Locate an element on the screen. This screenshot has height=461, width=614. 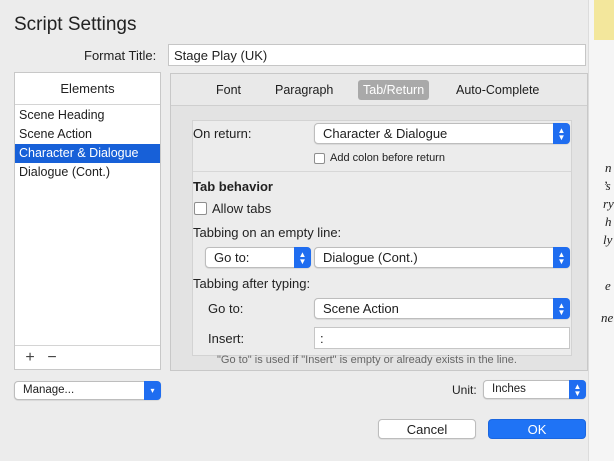
unit-popup: Inches ▲ ▼ is located at coordinates (534, 389).